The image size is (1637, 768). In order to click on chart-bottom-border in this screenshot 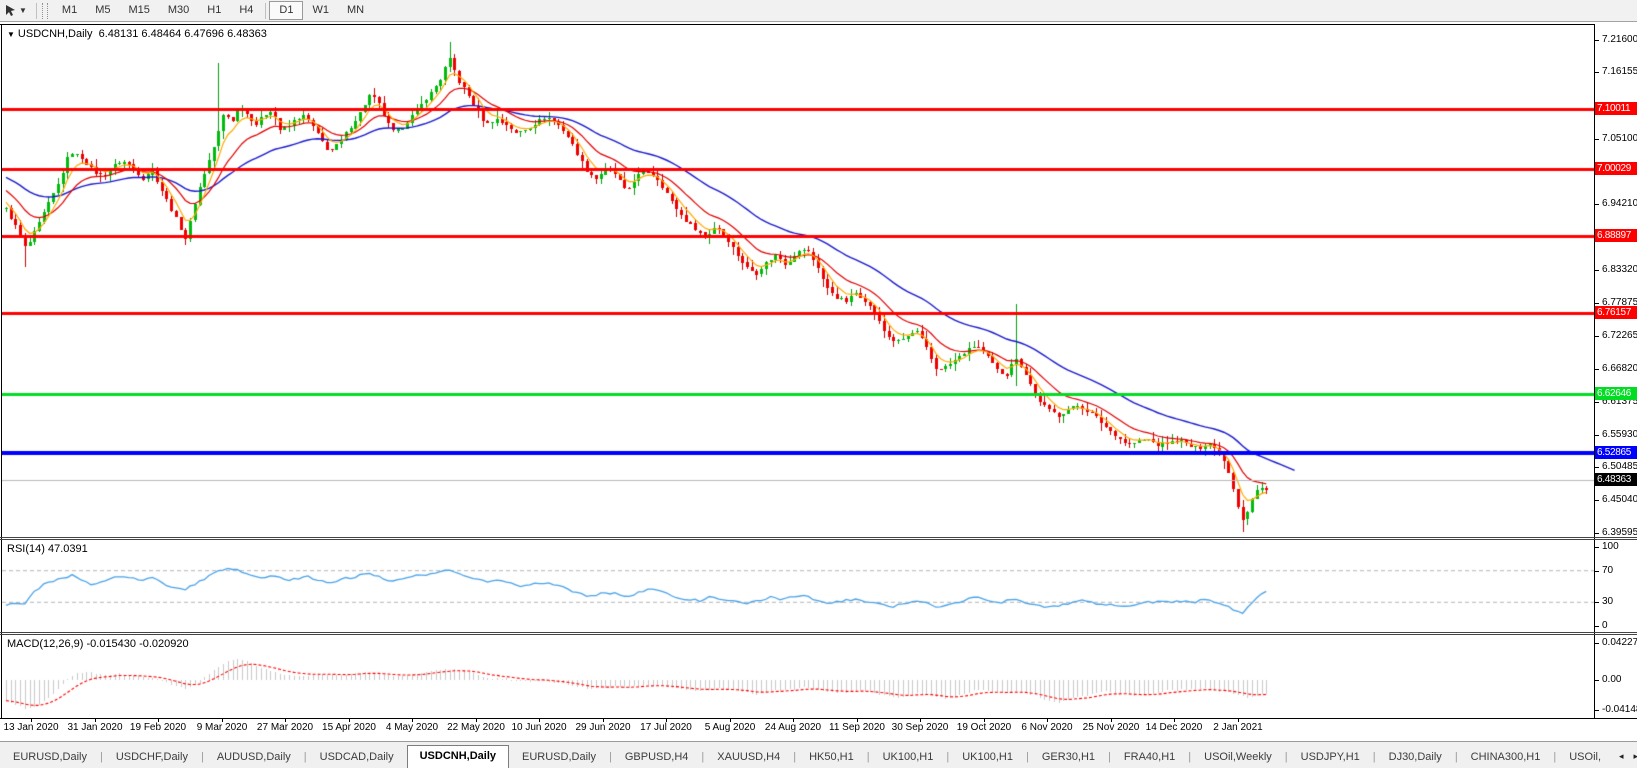, I will do `click(818, 718)`.